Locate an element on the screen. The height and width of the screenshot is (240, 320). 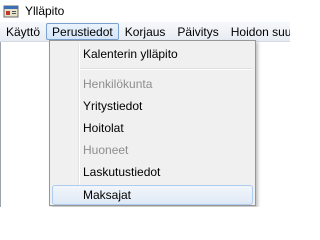
menu-item-huoneet: Huoneet is located at coordinates (106, 150).